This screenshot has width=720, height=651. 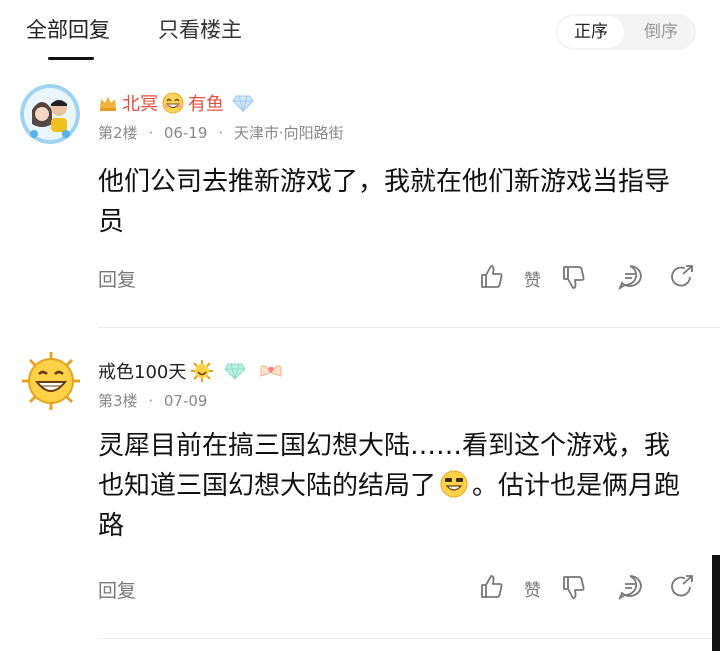 What do you see at coordinates (140, 103) in the screenshot?
I see `username: 北冥` at bounding box center [140, 103].